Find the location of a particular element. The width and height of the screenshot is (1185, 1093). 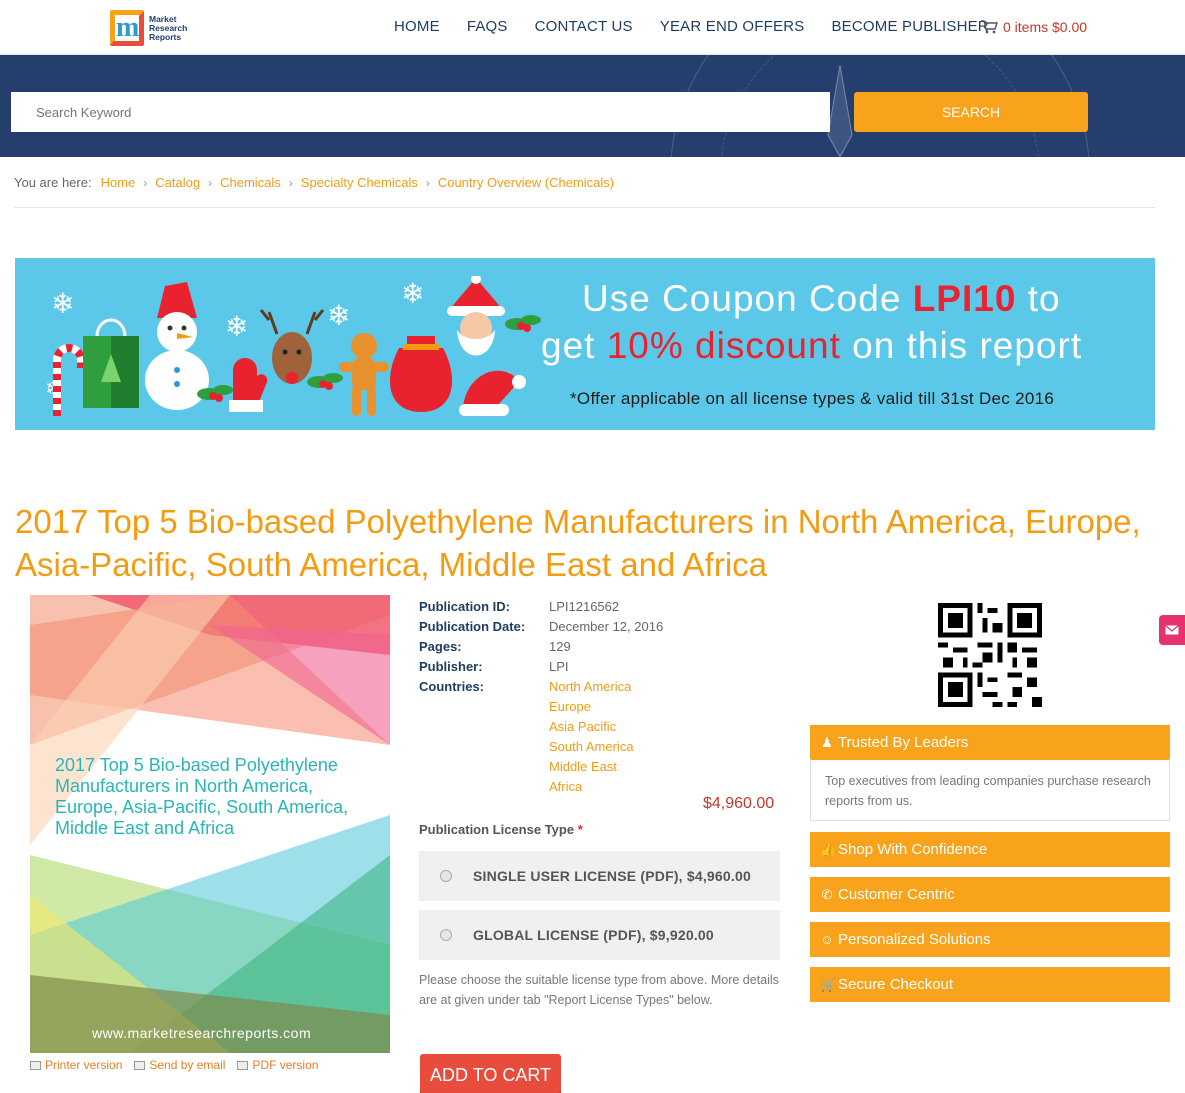

search-band: SEARCH is located at coordinates (592, 106).